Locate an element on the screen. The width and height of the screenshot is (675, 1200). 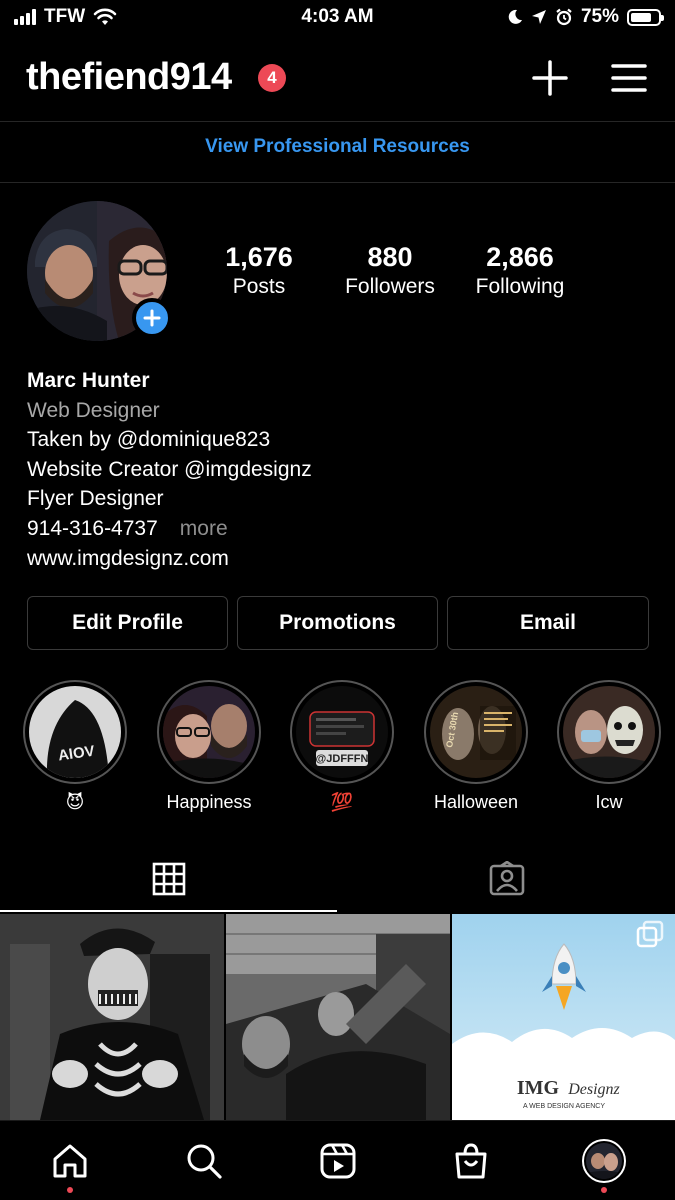
add-story-button is located at coordinates (152, 318).